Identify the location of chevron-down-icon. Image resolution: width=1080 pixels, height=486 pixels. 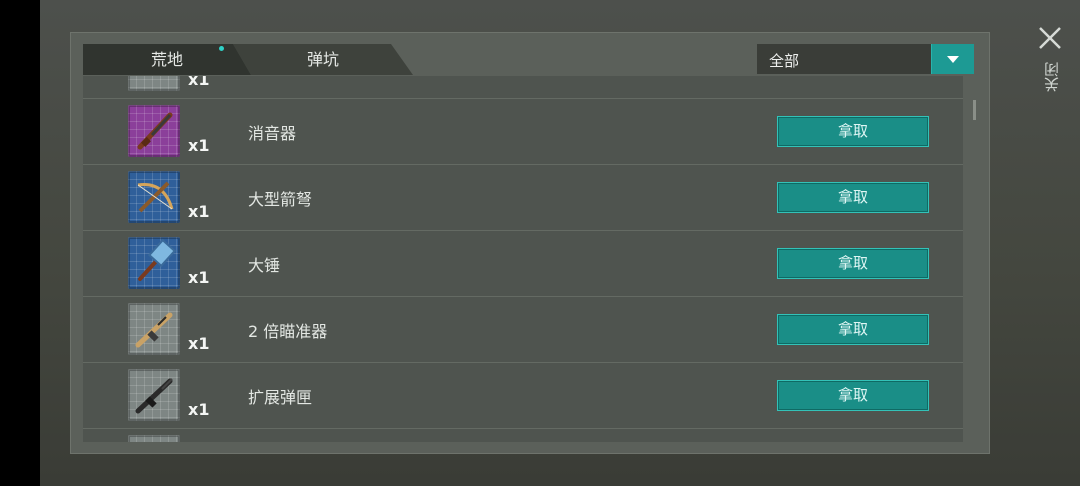
(952, 59).